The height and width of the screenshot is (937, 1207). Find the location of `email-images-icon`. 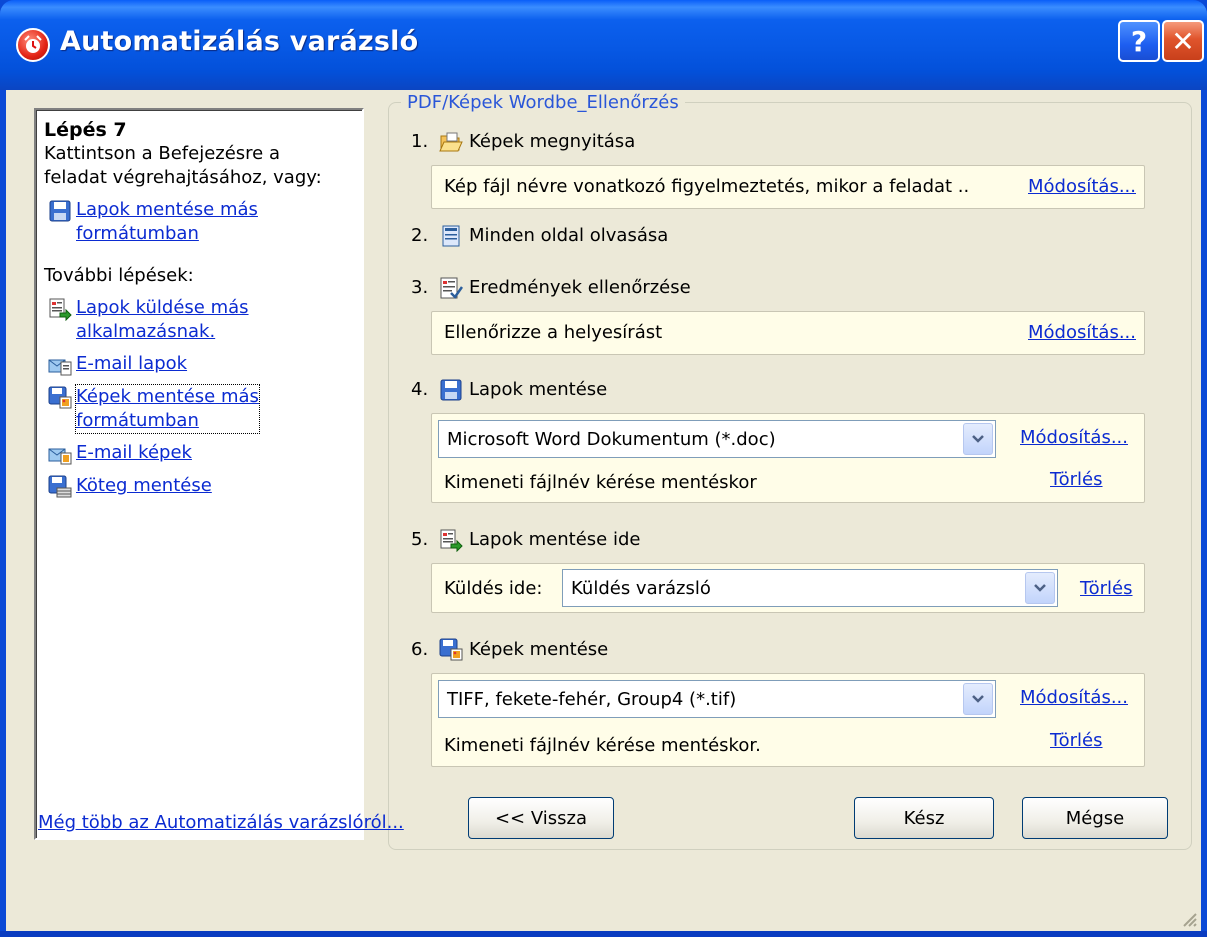

email-images-icon is located at coordinates (60, 456).